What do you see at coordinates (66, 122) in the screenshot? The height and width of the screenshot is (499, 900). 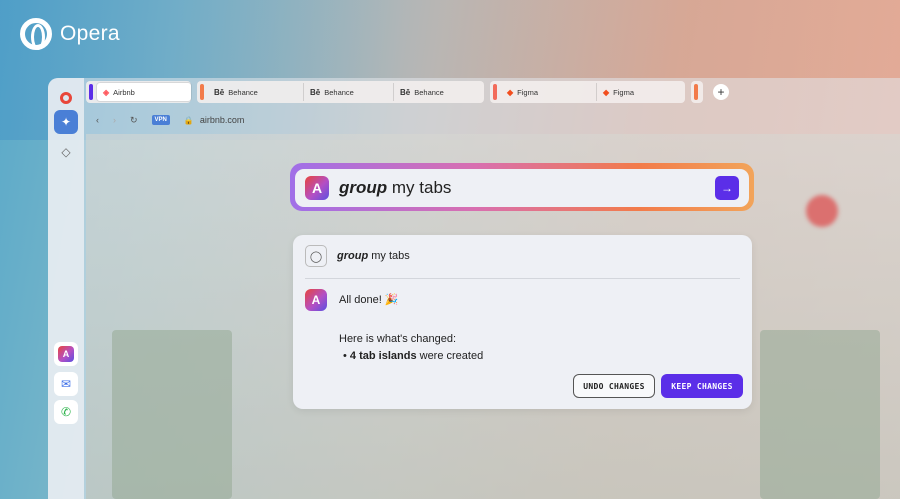 I see `aria-sidebar-icon: ✦` at bounding box center [66, 122].